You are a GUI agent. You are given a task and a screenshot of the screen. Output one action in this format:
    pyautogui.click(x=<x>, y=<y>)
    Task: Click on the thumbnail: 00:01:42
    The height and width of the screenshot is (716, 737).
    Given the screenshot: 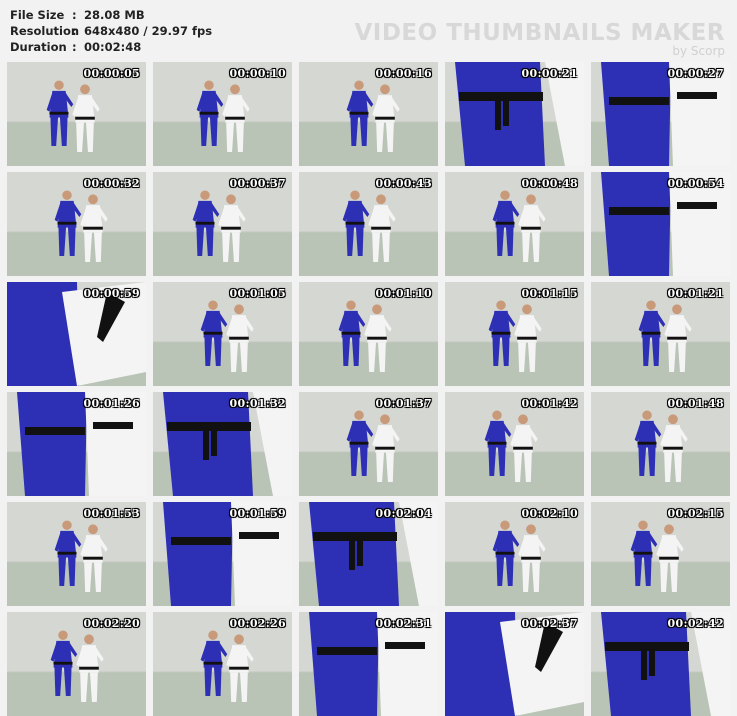 What is the action you would take?
    pyautogui.click(x=514, y=444)
    